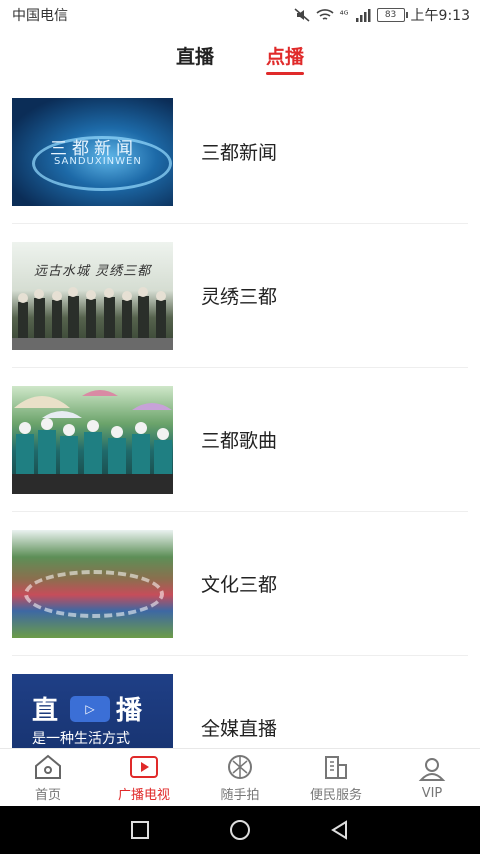 The height and width of the screenshot is (854, 480). I want to click on signal-icon, so click(363, 15).